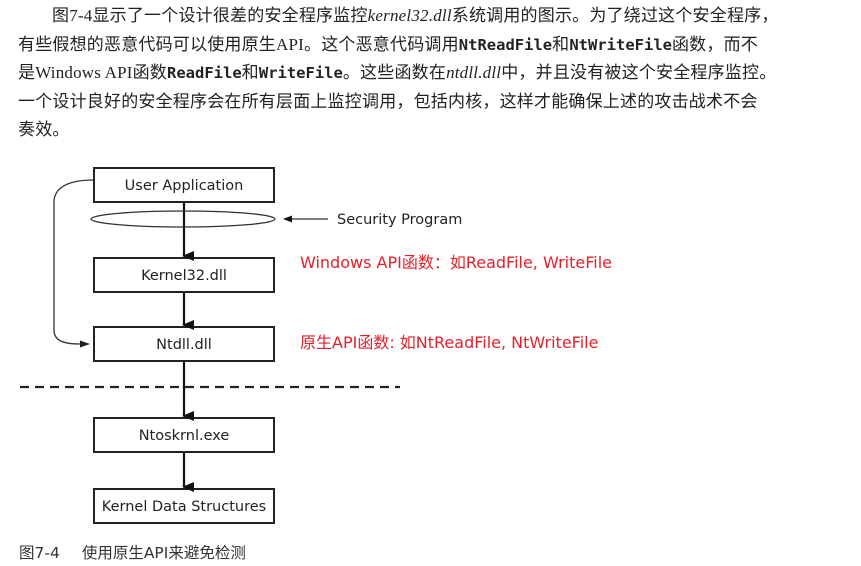  Describe the element at coordinates (163, 553) in the screenshot. I see `figure-title: 使用原生API来避免检测` at that location.